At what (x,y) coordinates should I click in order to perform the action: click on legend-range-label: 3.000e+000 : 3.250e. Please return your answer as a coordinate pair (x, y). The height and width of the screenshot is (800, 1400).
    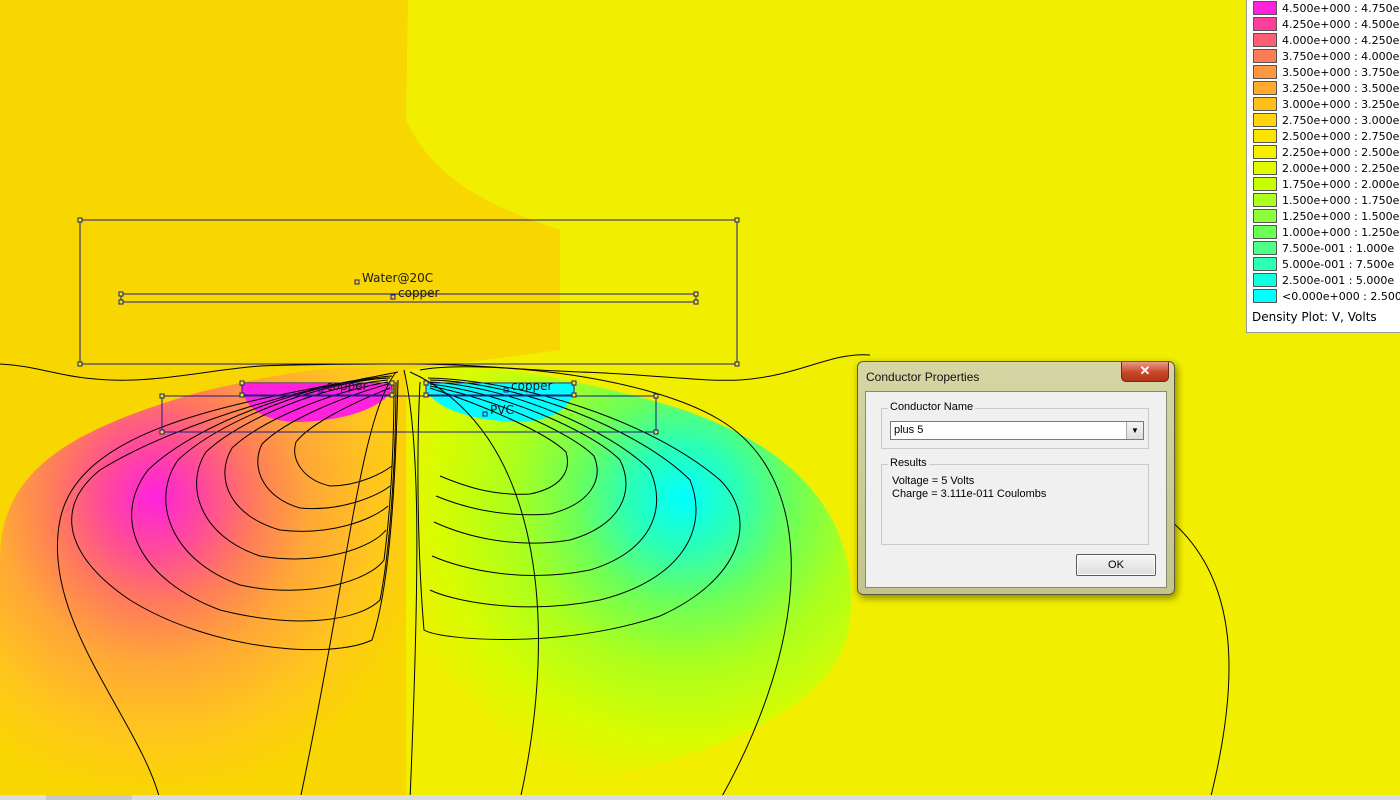
    Looking at the image, I should click on (1341, 104).